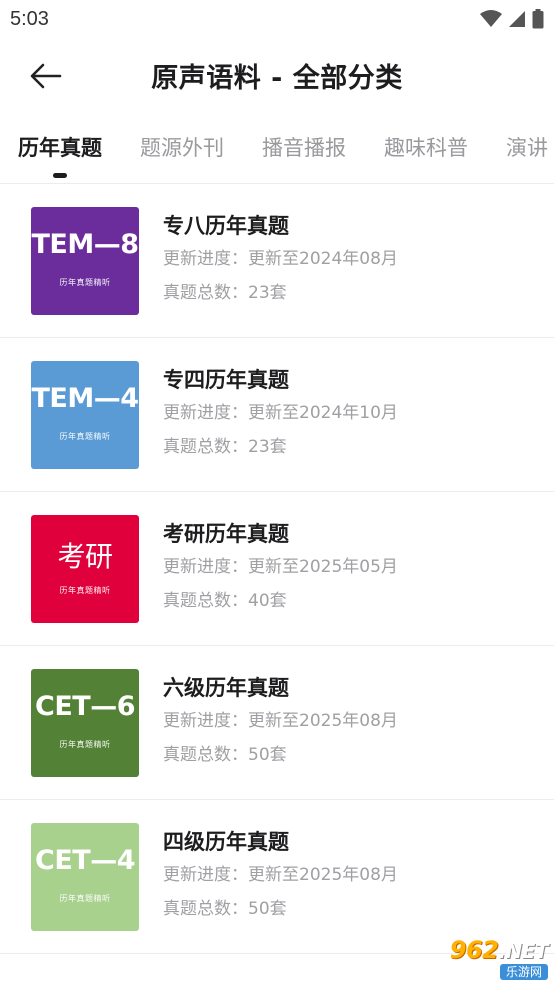  What do you see at coordinates (85, 556) in the screenshot?
I see `cover-title: 考研` at bounding box center [85, 556].